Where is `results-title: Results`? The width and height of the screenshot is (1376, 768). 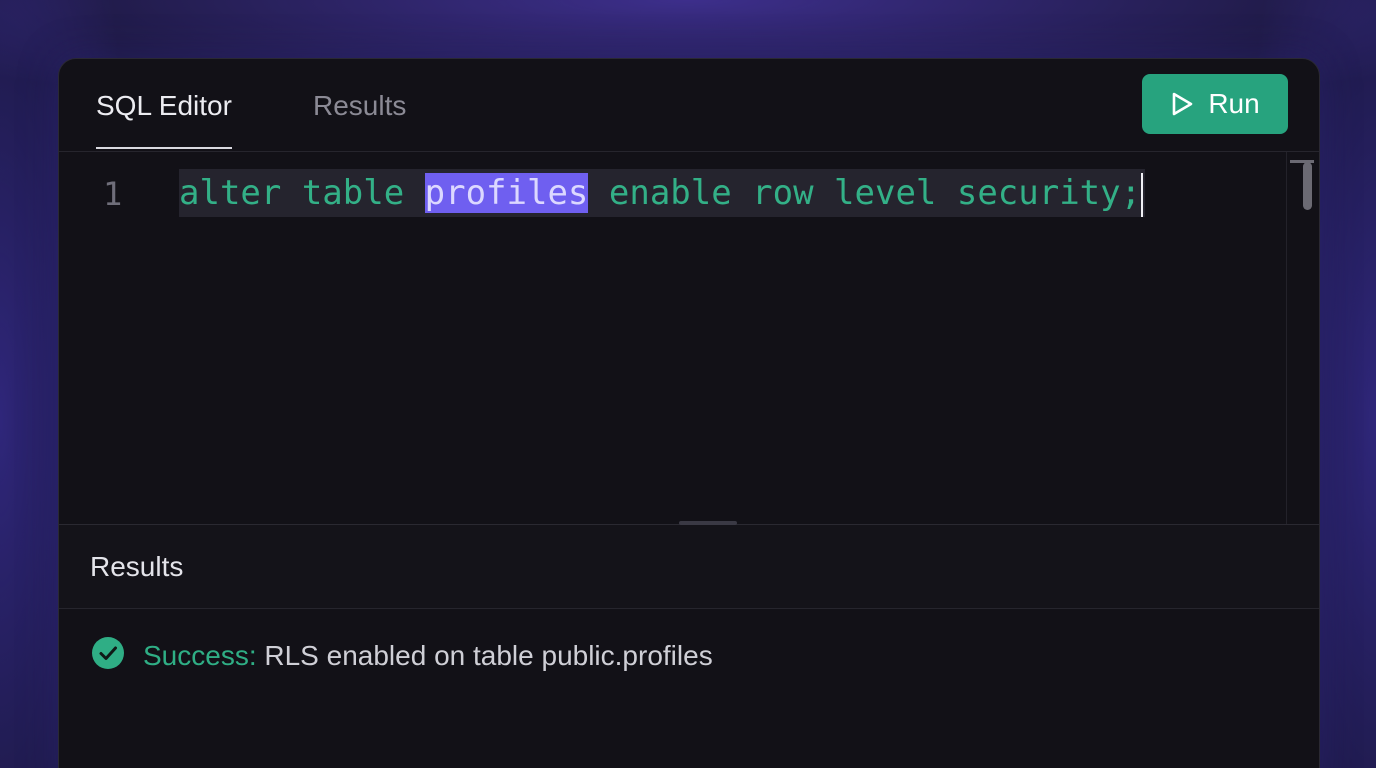
results-title: Results is located at coordinates (137, 566).